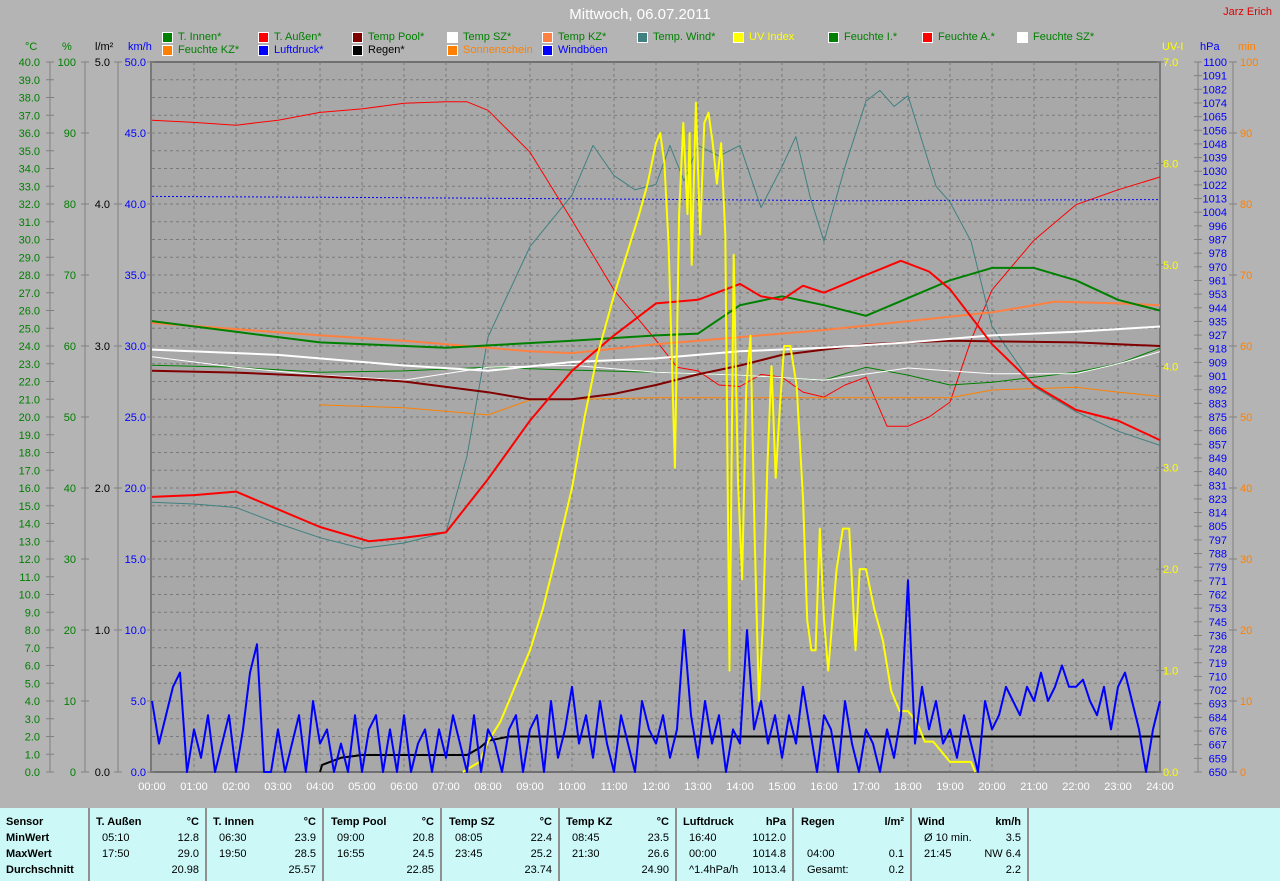 Image resolution: width=1280 pixels, height=881 pixels. What do you see at coordinates (29, 347) in the screenshot?
I see `celsius-tick-label: 24.0` at bounding box center [29, 347].